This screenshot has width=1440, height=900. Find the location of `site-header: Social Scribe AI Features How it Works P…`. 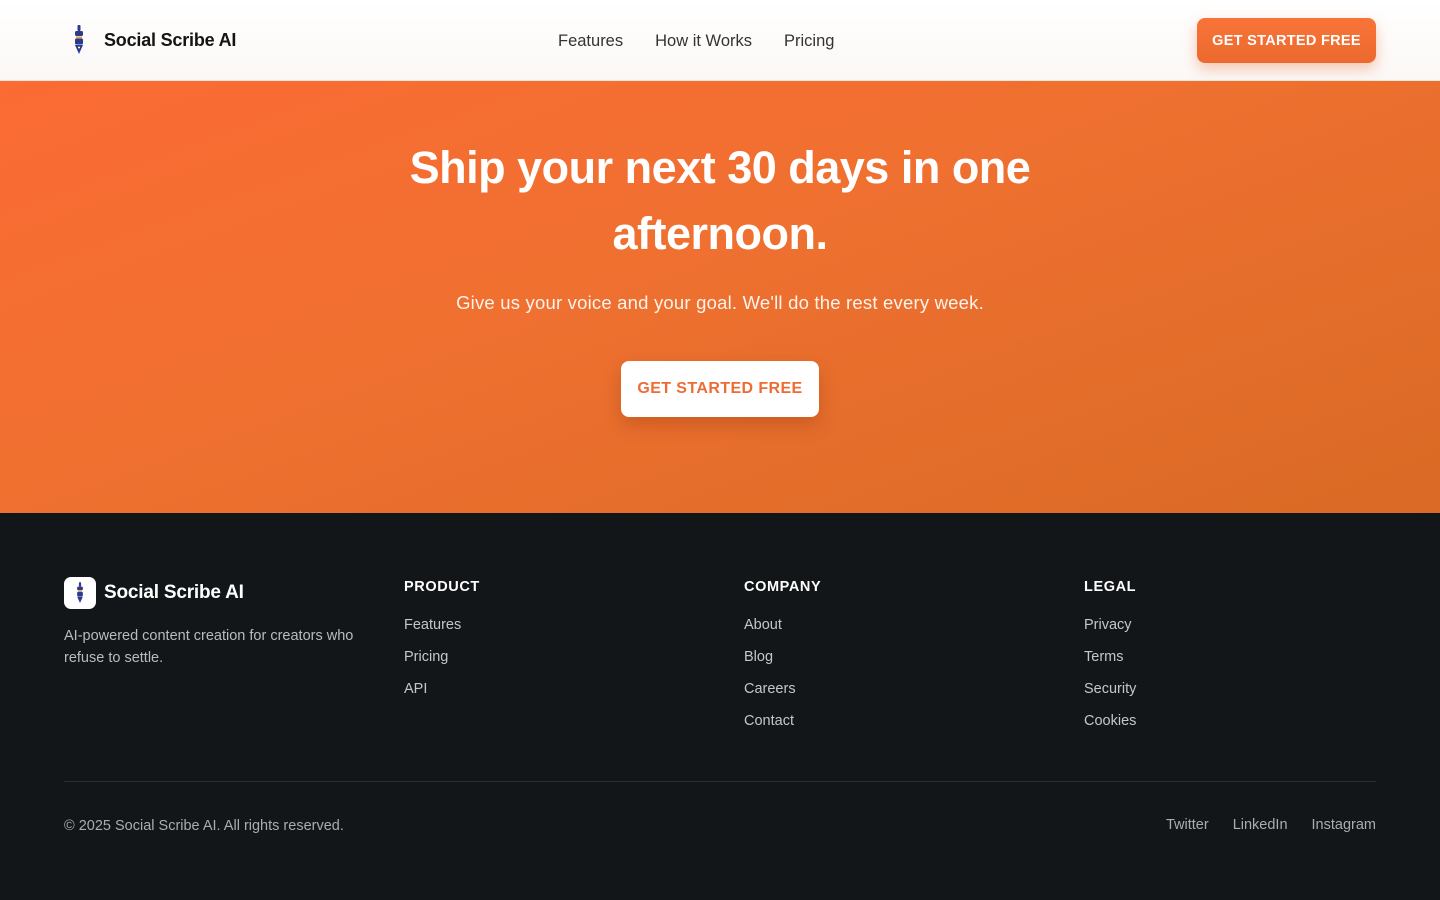

site-header: Social Scribe AI Features How it Works P… is located at coordinates (720, 40).